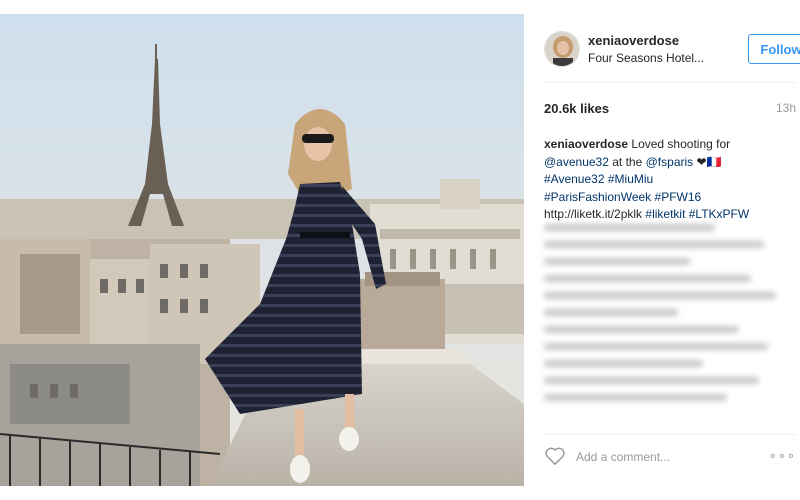  I want to click on likes-count: 20.6k likes, so click(576, 108).